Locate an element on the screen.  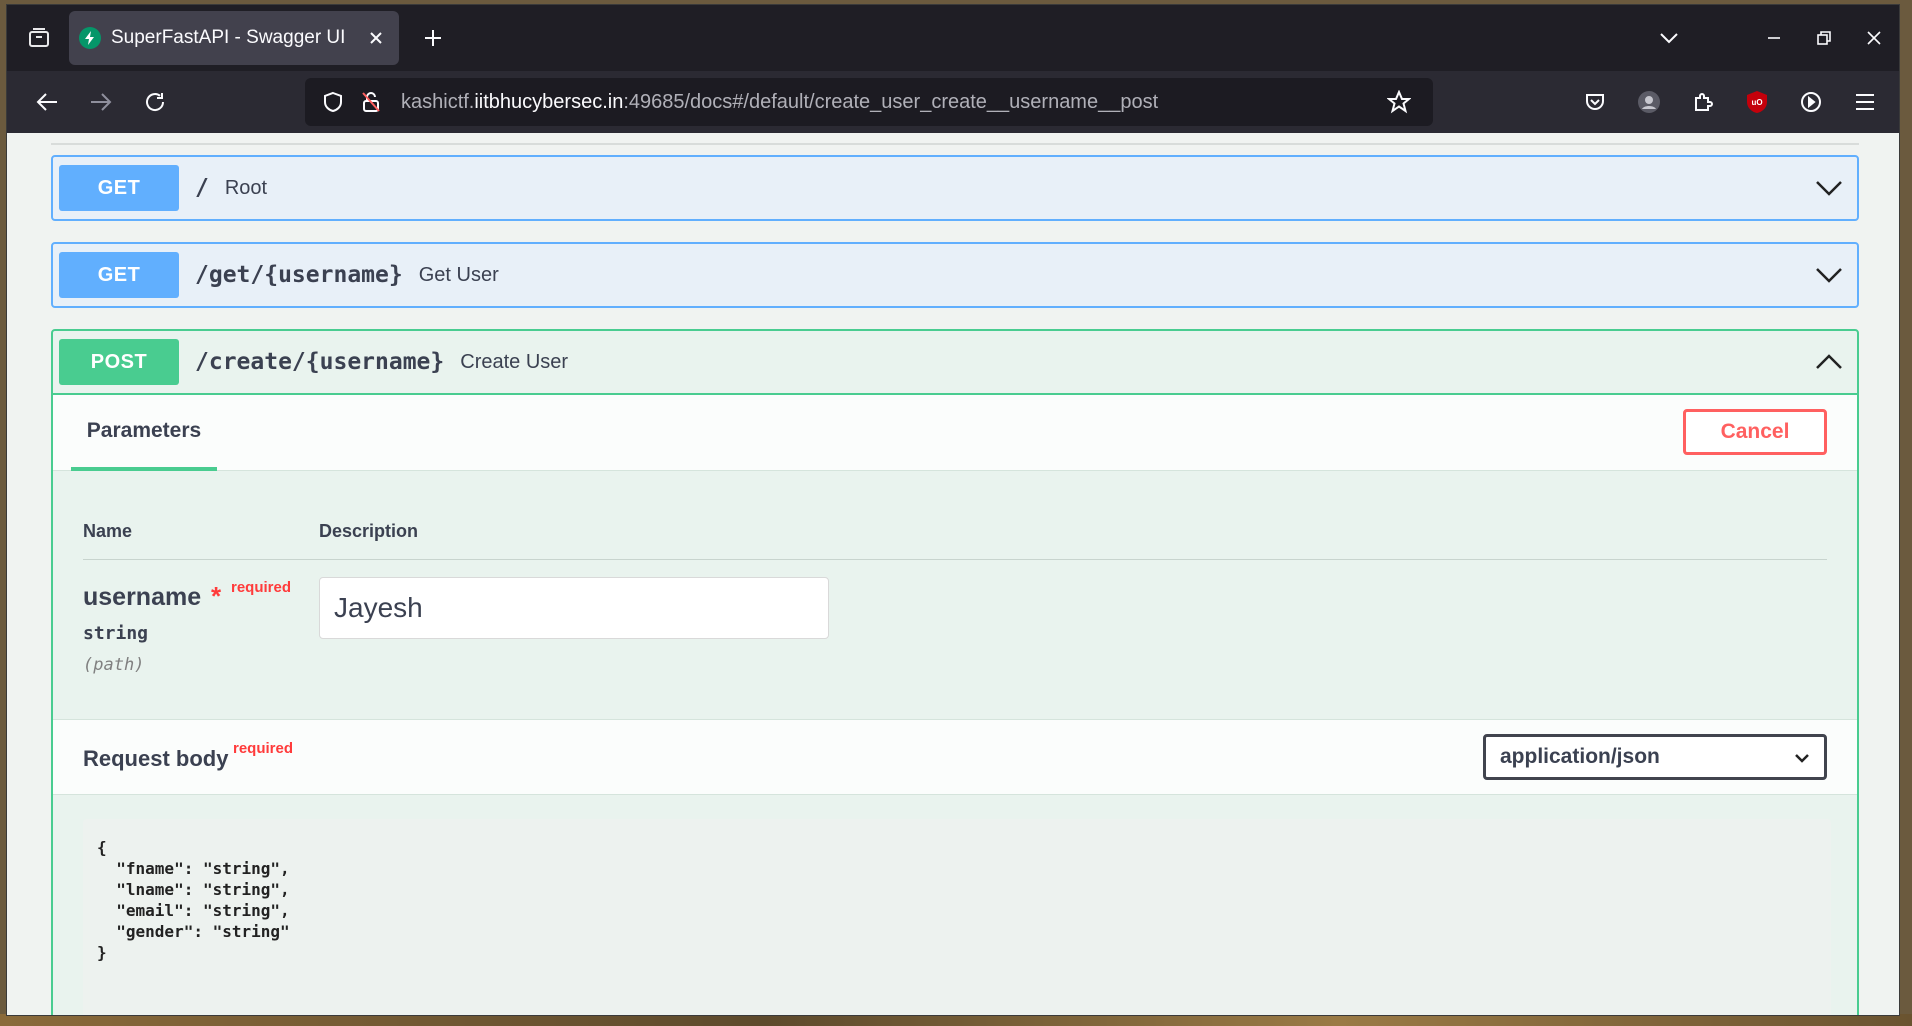
fastapi-favicon-icon is located at coordinates (90, 38).